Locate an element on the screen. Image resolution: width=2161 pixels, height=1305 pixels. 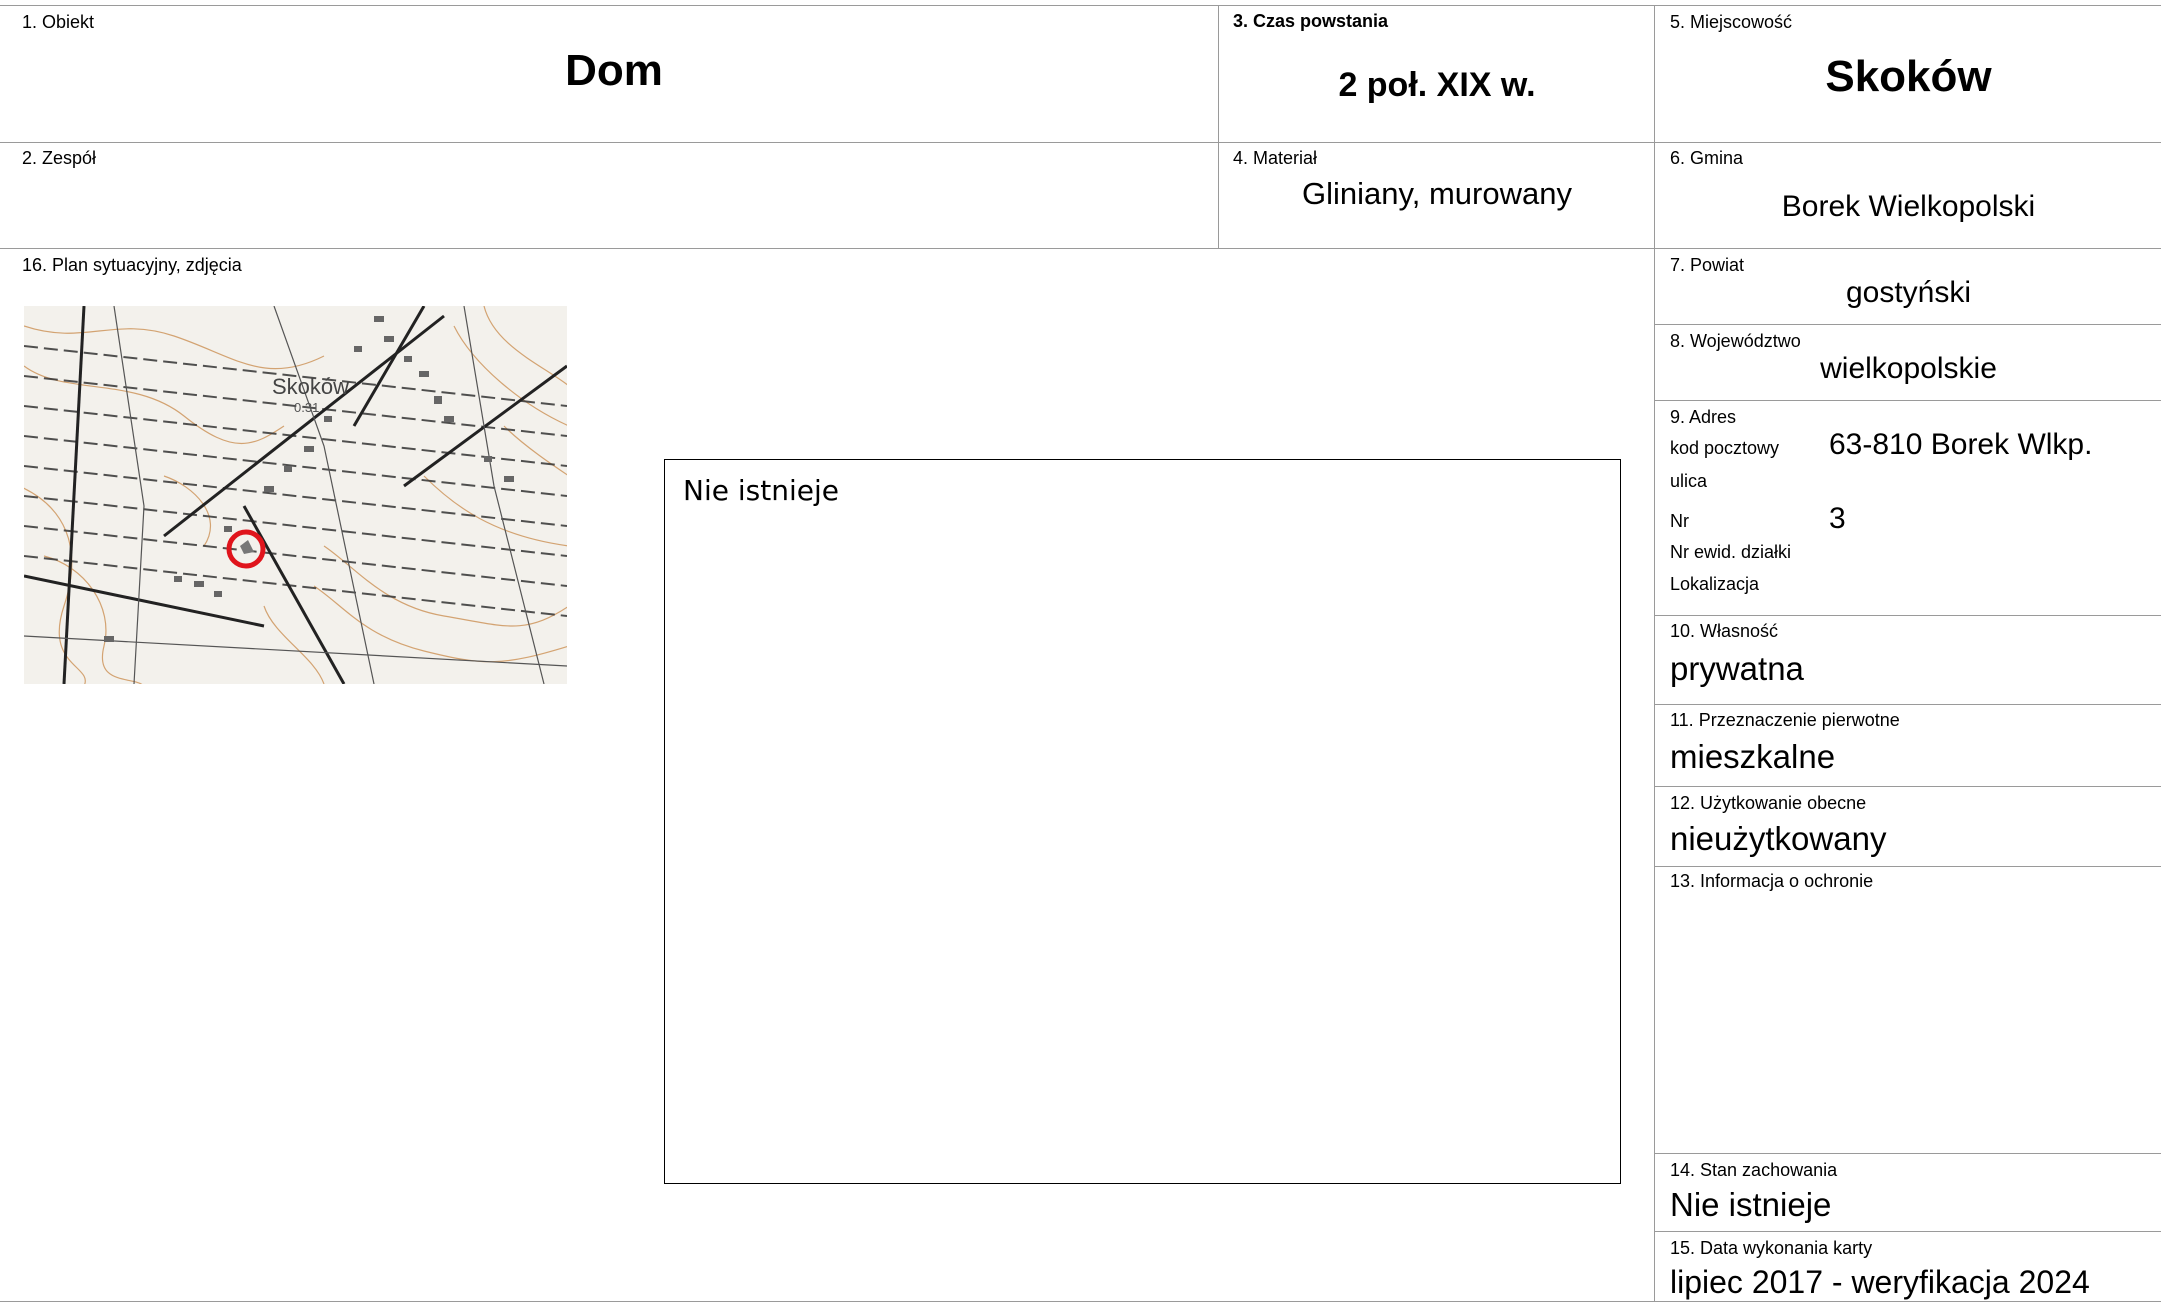
photo-placeholder-text: Nie istnieje is located at coordinates (761, 490).